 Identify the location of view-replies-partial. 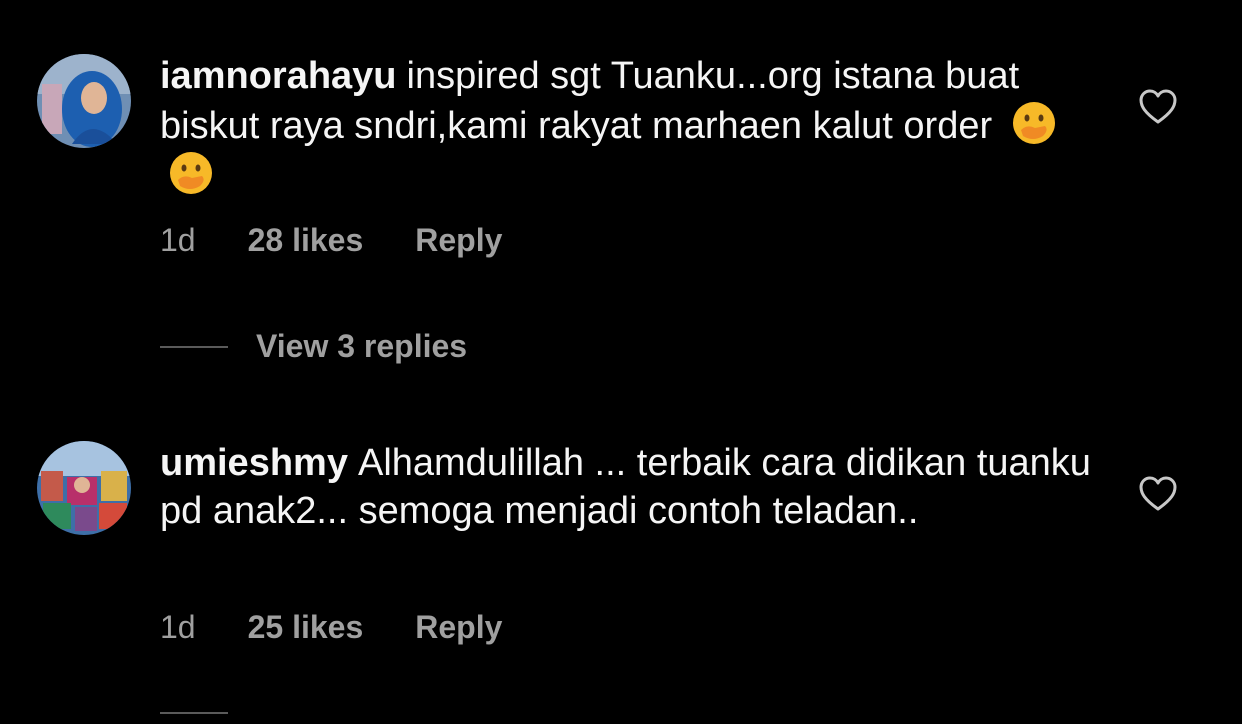
(208, 713).